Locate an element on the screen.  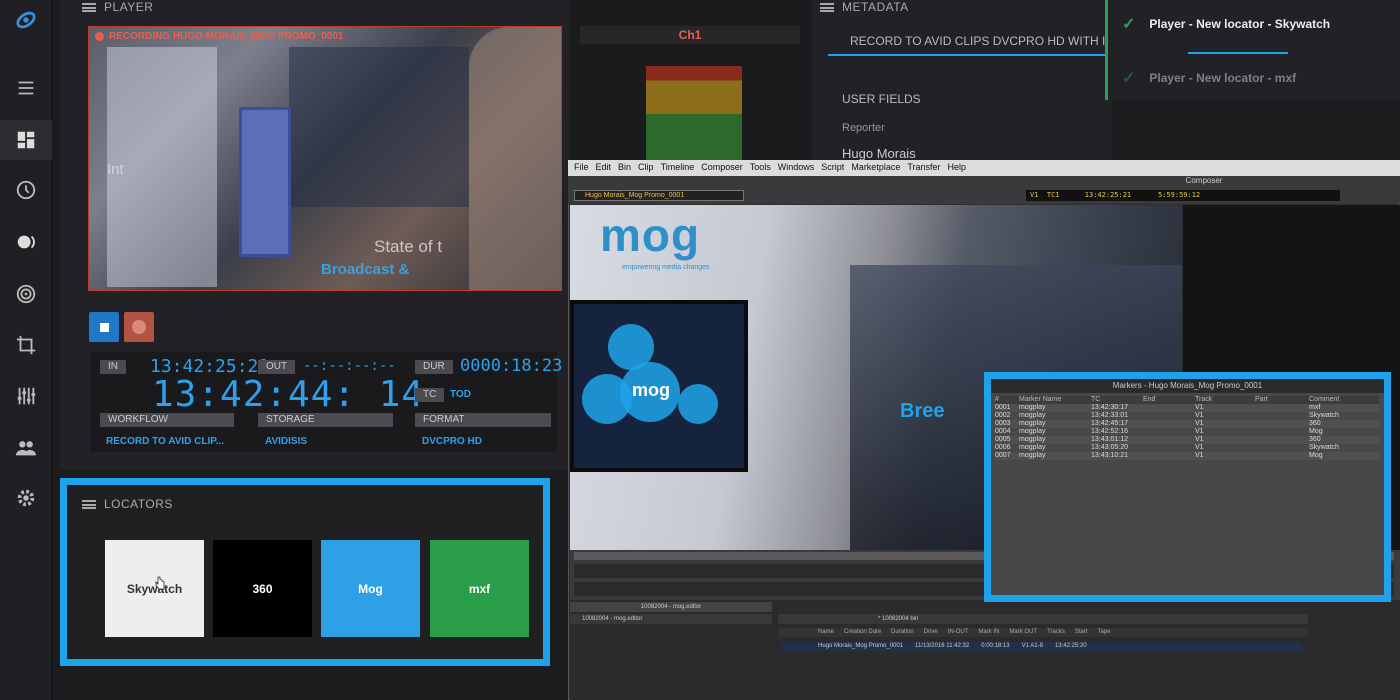
mixer-button is located at coordinates (26, 396).